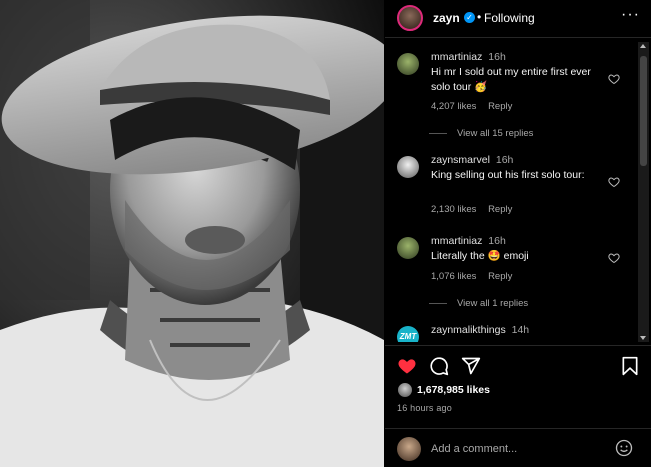  I want to click on scroll-up-icon, so click(643, 46).